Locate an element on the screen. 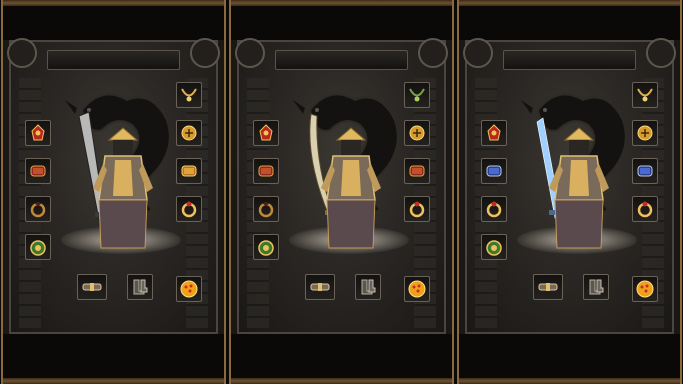 Image resolution: width=683 pixels, height=384 pixels. bracer-gold-icon is located at coordinates (189, 171).